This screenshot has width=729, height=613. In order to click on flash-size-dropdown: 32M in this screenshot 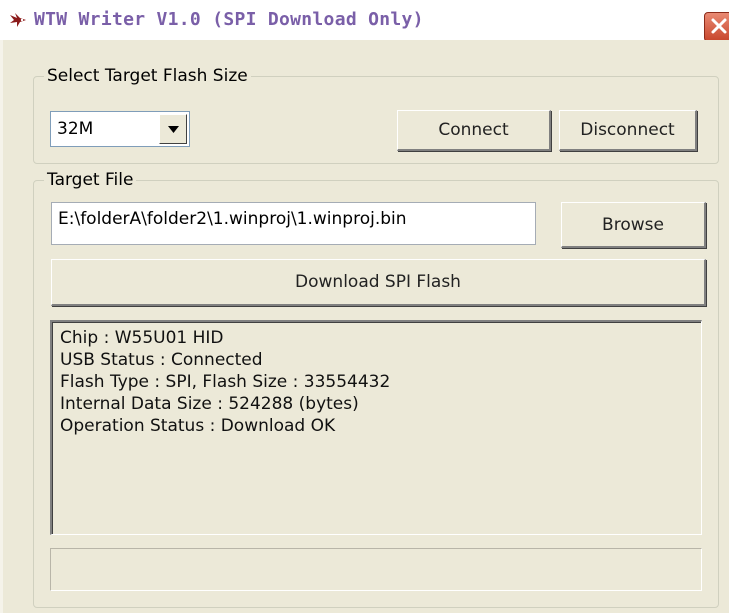, I will do `click(120, 129)`.